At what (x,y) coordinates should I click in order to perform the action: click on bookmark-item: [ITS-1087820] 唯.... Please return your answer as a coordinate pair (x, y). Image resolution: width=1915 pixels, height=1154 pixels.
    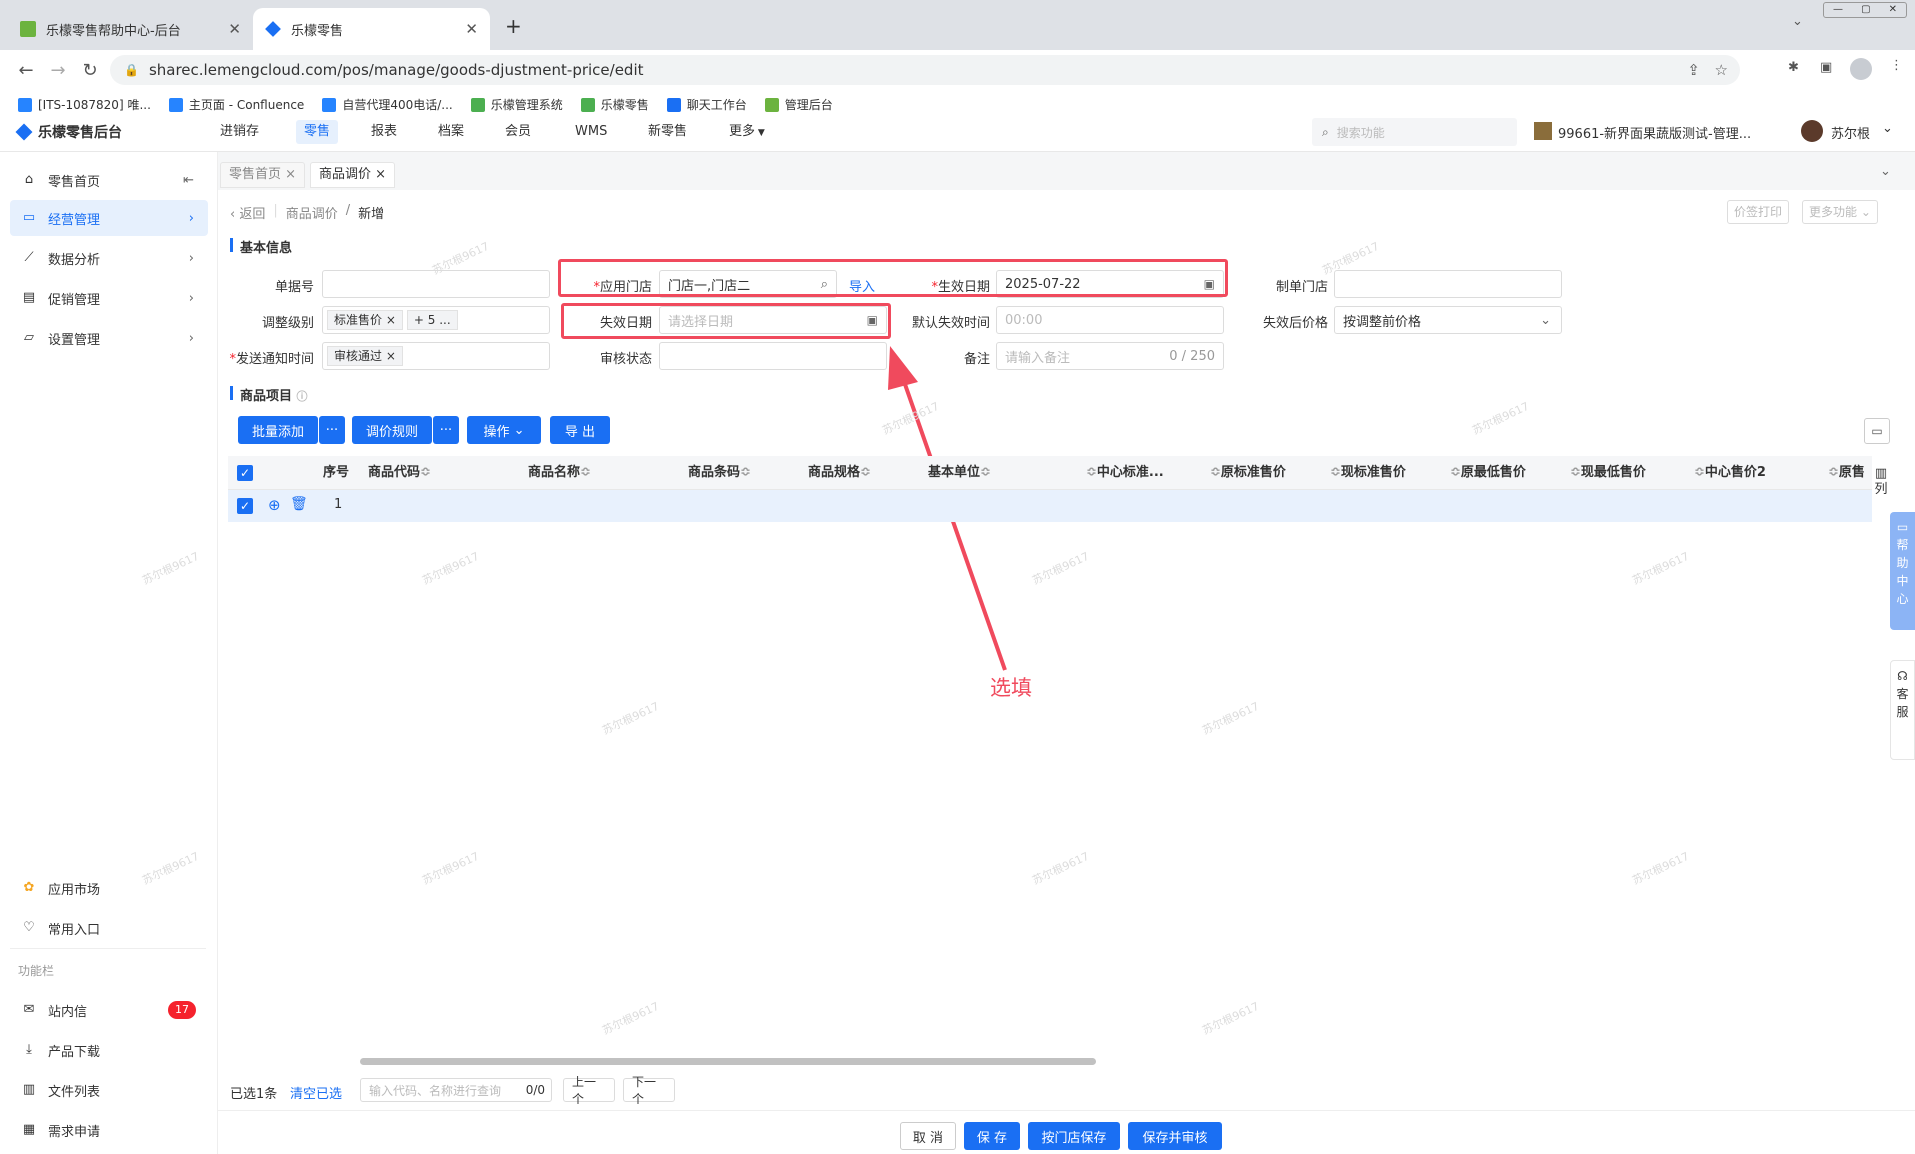
    Looking at the image, I should click on (84, 104).